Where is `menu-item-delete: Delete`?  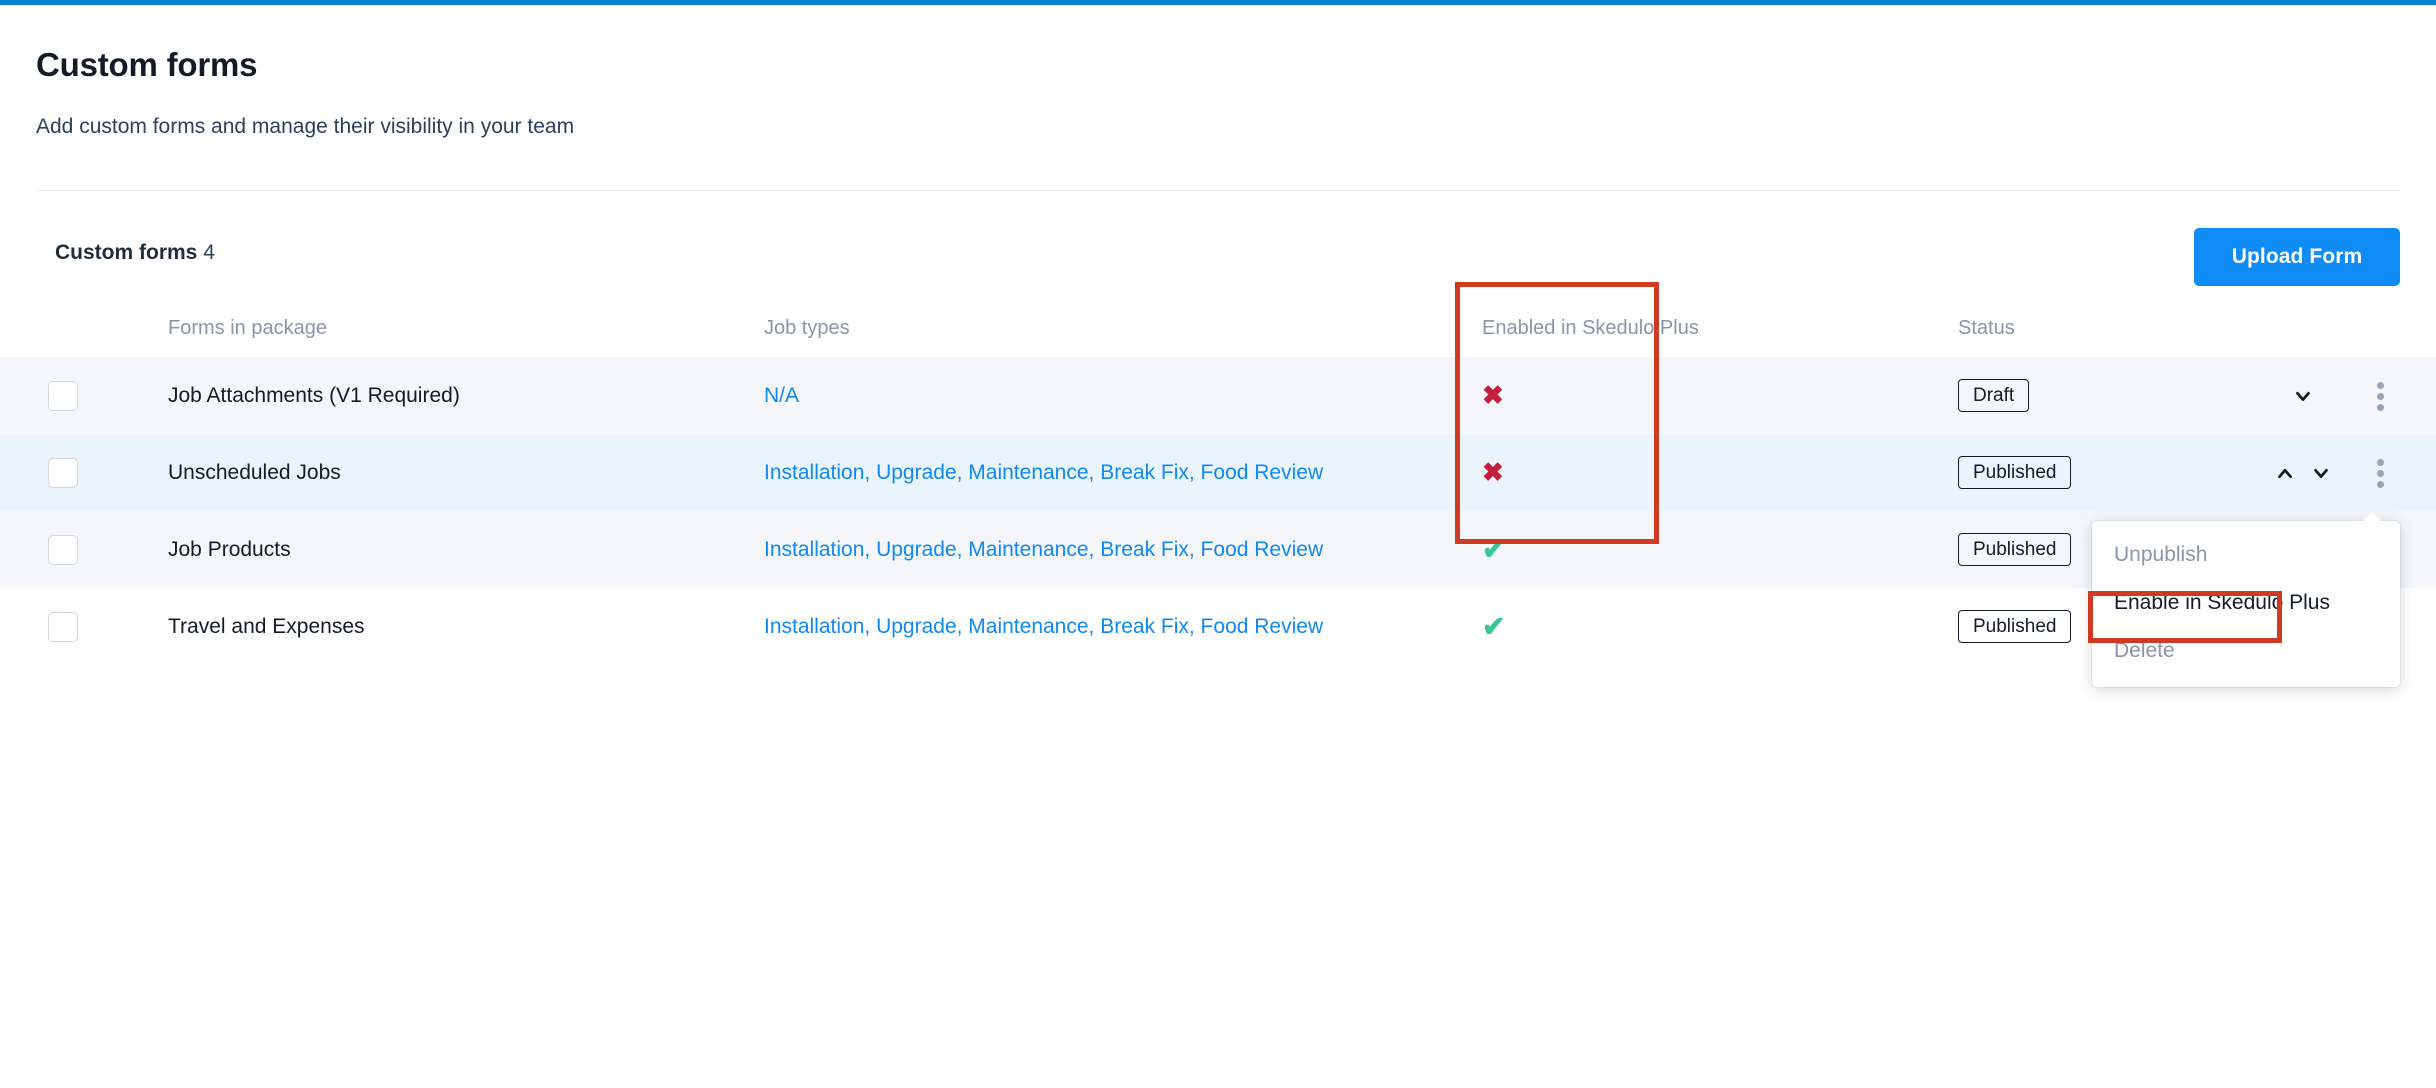 menu-item-delete: Delete is located at coordinates (2246, 651).